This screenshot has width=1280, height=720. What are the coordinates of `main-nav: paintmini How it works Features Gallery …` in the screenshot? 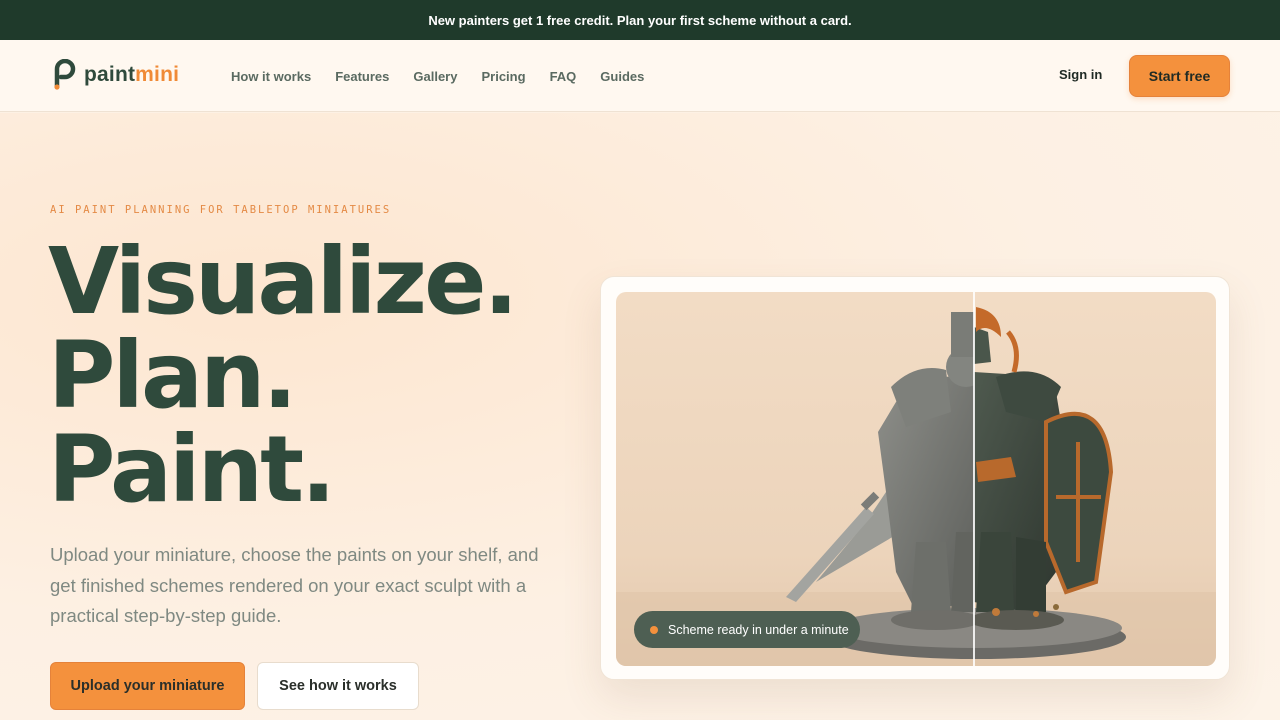 It's located at (640, 76).